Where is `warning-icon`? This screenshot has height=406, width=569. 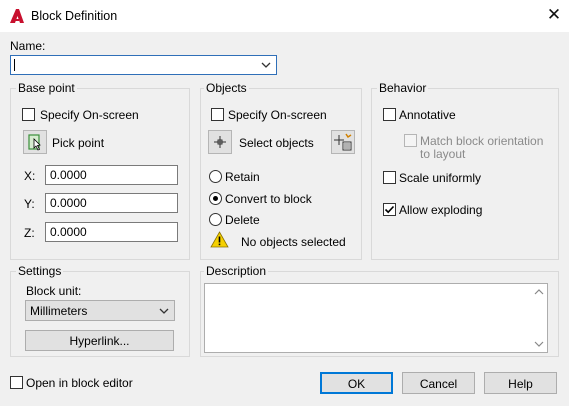
warning-icon is located at coordinates (219, 239).